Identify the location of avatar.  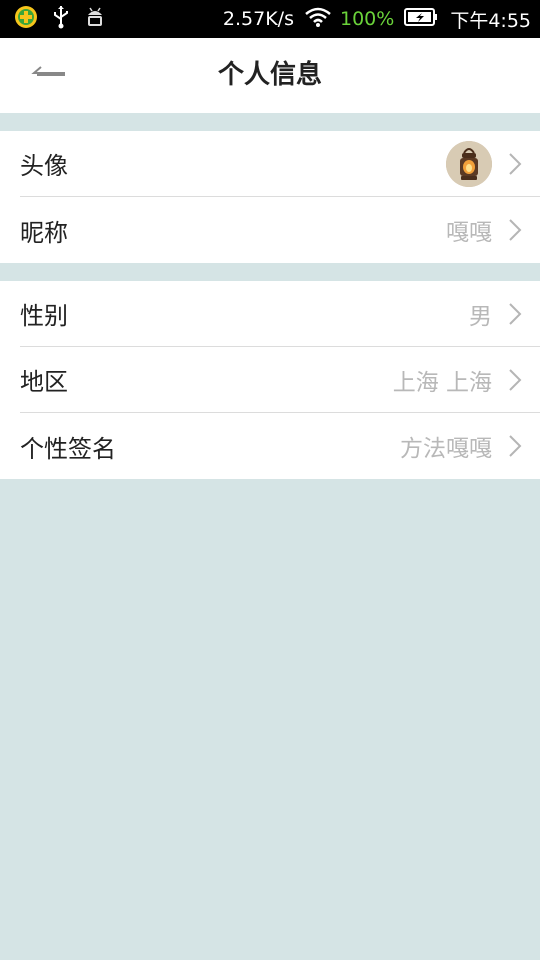
(469, 163).